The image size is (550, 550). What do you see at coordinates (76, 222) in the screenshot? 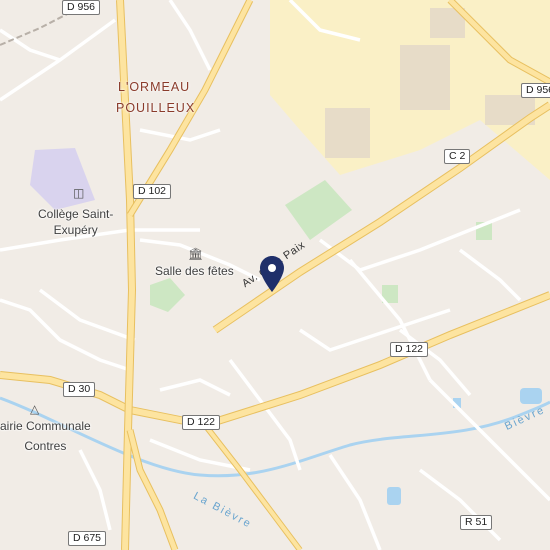
I see `college-label: Collège Saint- Exupéry` at bounding box center [76, 222].